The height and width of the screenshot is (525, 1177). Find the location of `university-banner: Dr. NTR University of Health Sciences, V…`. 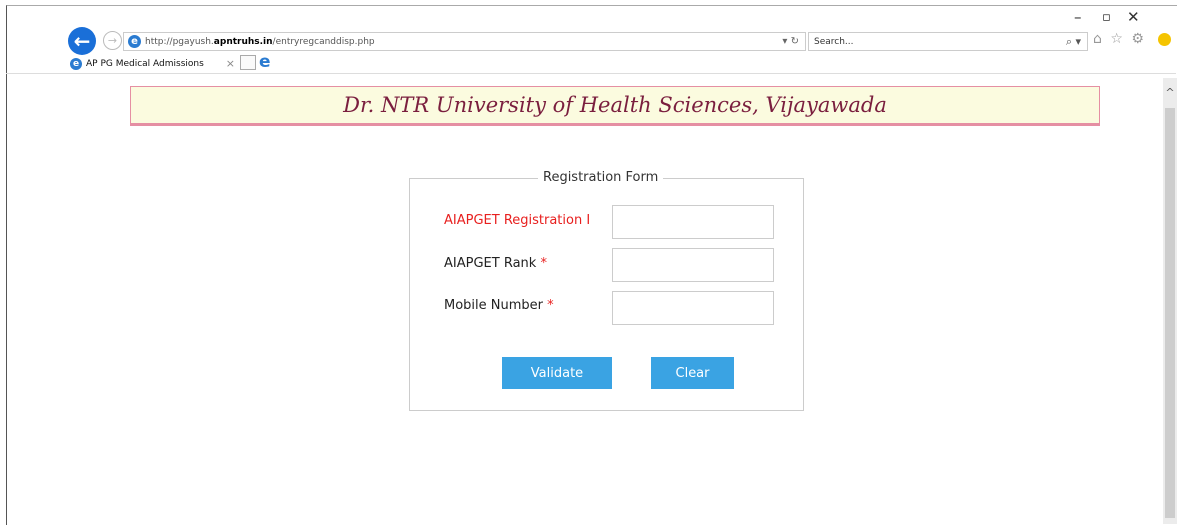

university-banner: Dr. NTR University of Health Sciences, V… is located at coordinates (615, 106).